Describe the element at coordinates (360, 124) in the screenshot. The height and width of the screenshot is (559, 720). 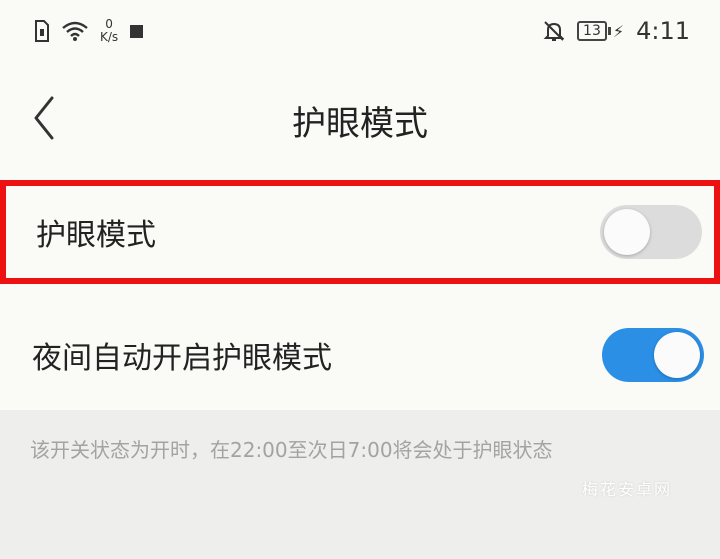
I see `page-title: 护眼模式` at that location.